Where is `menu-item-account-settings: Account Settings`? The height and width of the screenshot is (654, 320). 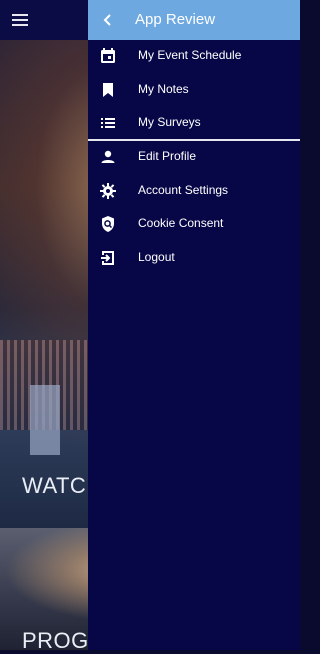
menu-item-account-settings: Account Settings is located at coordinates (194, 190).